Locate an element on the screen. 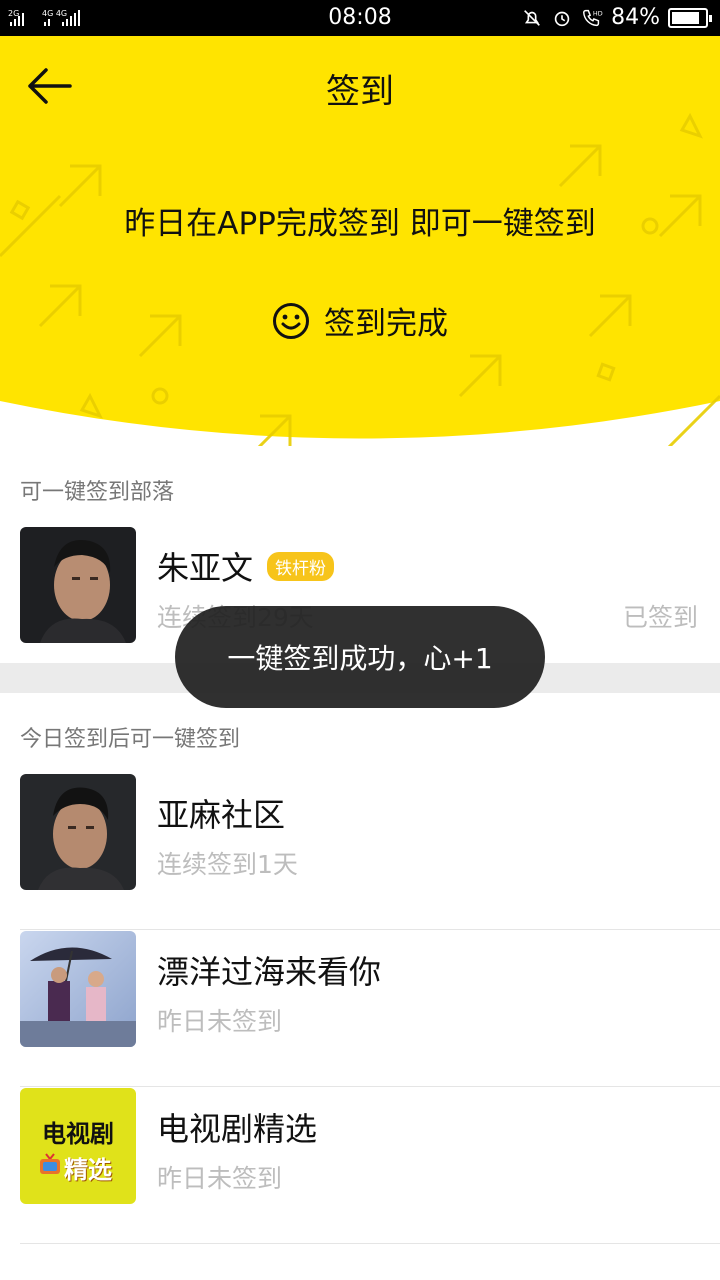 This screenshot has height=1280, width=720. list-item: 电视剧 精选 电视剧精选 昨日未签到 is located at coordinates (360, 1166).